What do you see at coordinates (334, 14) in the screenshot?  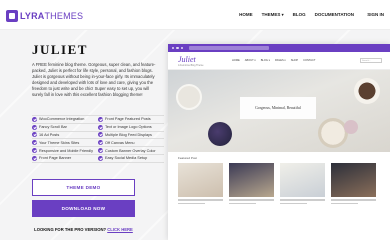 I see `nav-item-documentation: DOCUMENTATION` at bounding box center [334, 14].